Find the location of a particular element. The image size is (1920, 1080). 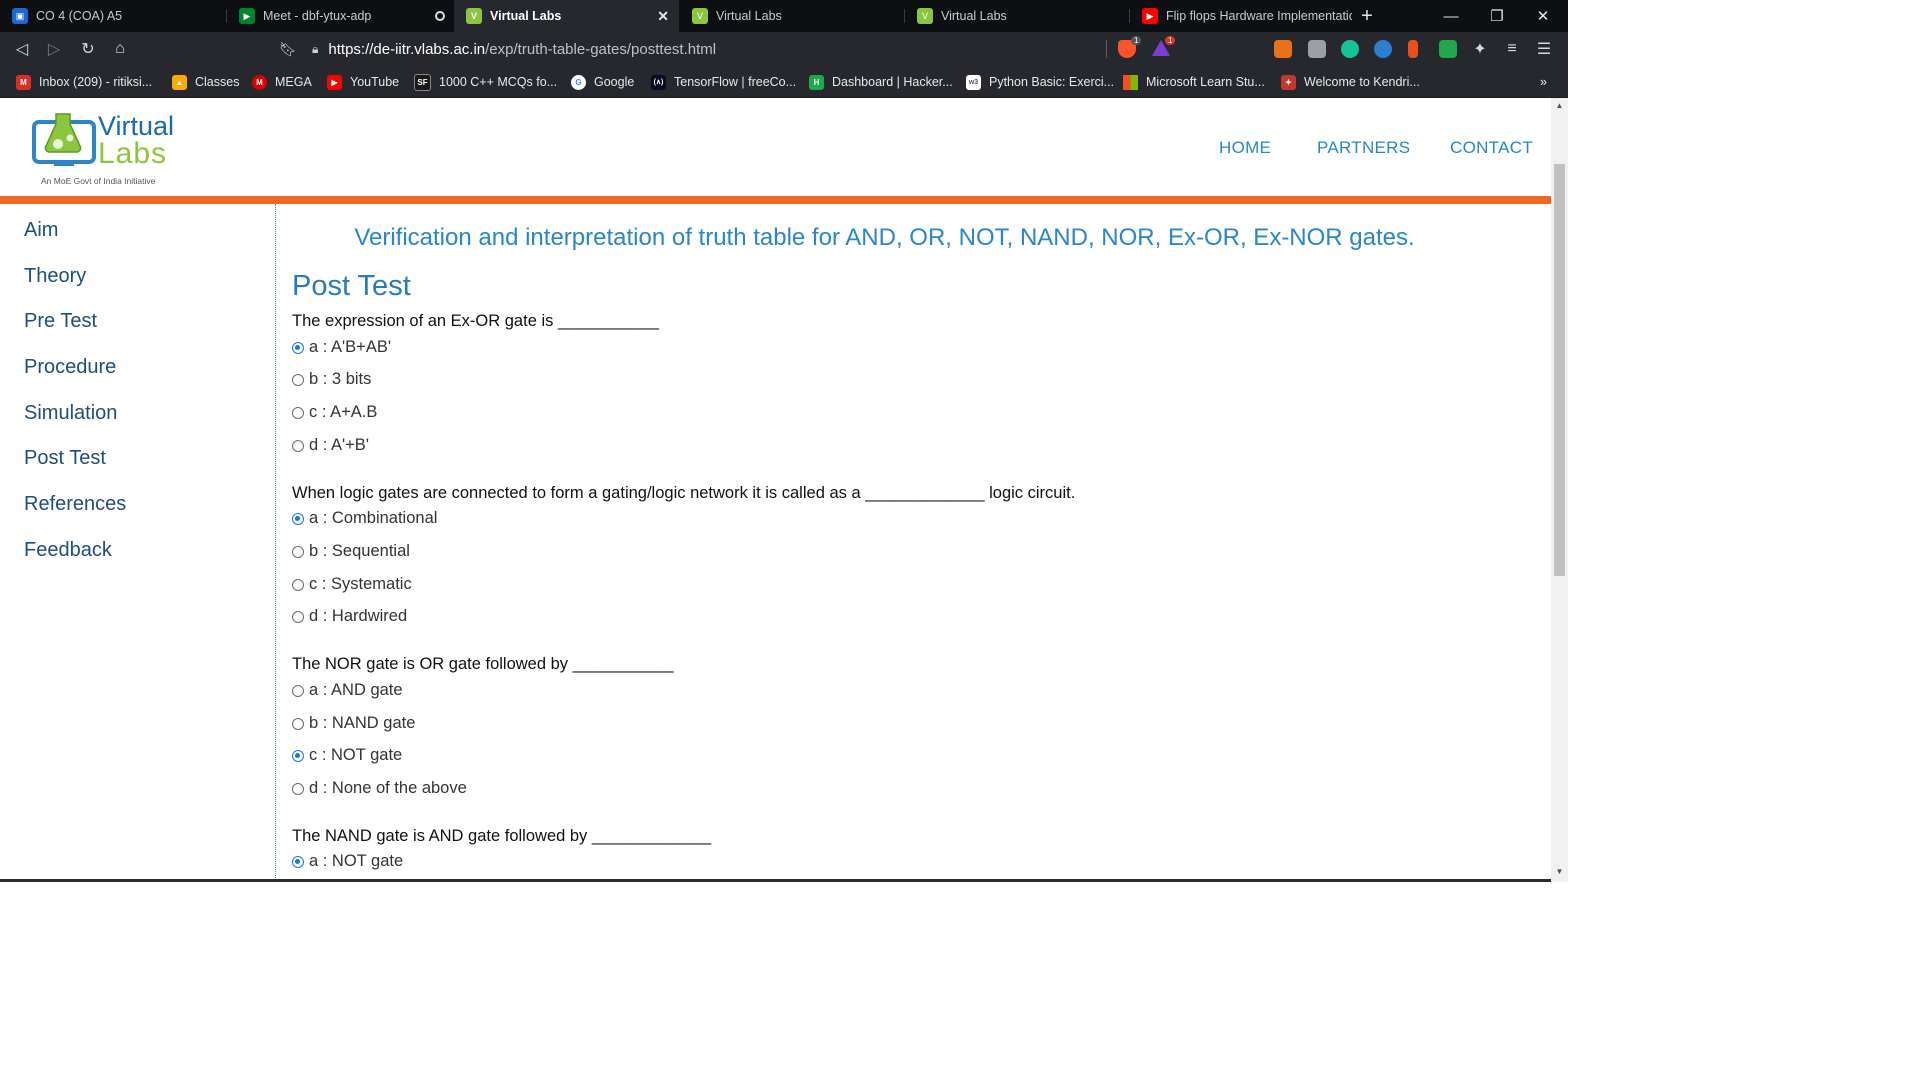

menu-icon: ☰ is located at coordinates (1544, 49).